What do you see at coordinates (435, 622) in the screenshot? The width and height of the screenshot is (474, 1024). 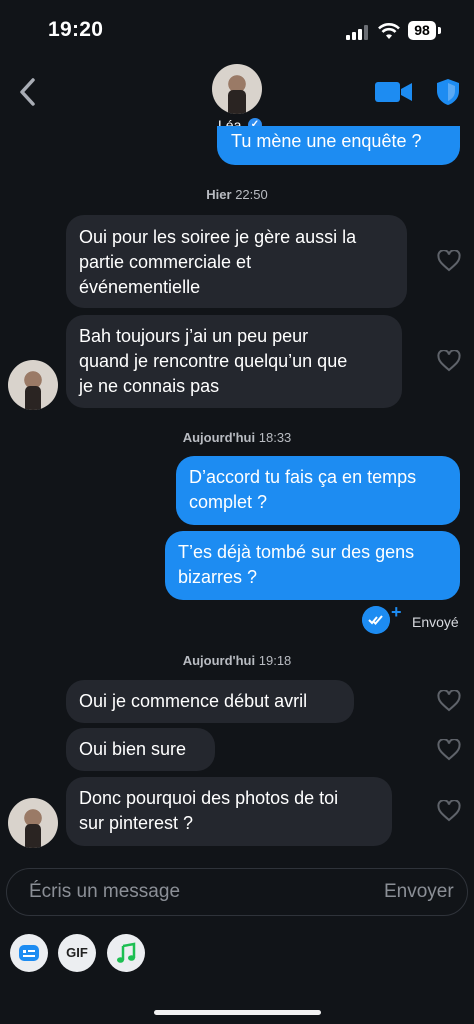 I see `sent-status: Envoyé` at bounding box center [435, 622].